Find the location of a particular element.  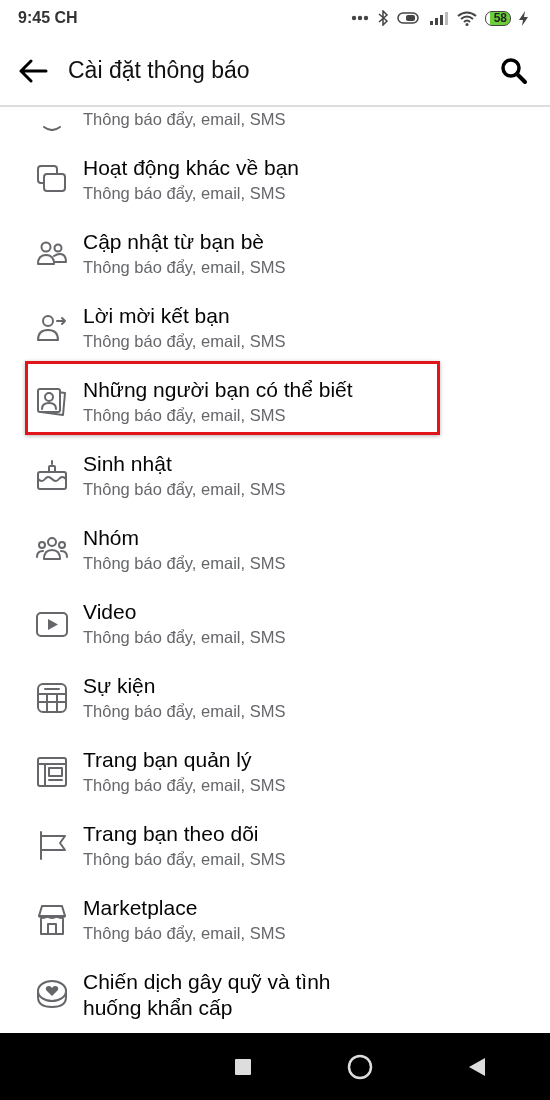

setting-title: Trang bạn quản lý is located at coordinates (168, 760).